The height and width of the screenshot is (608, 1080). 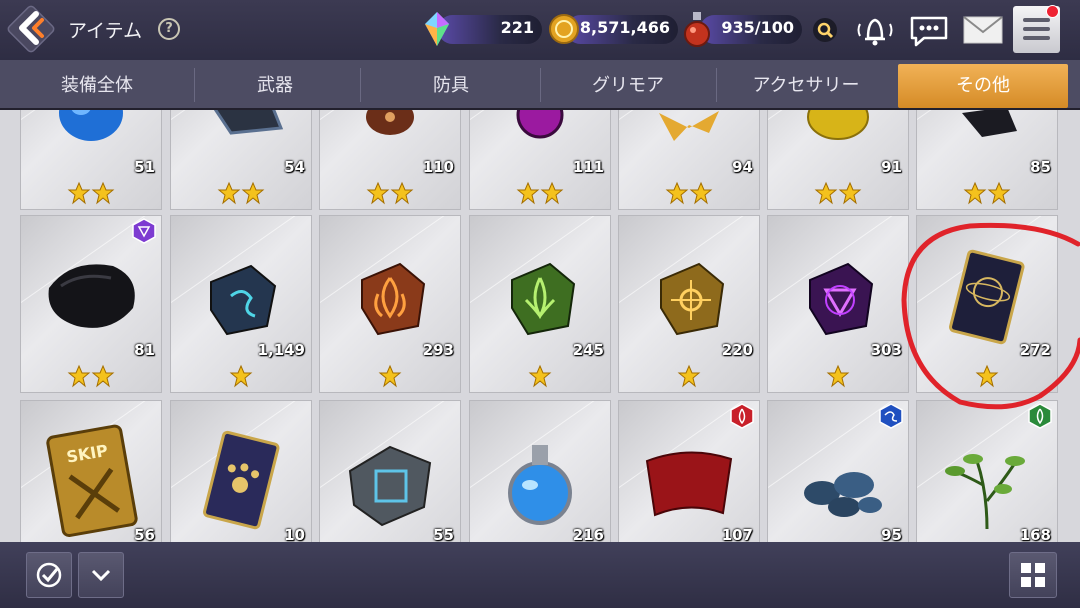 What do you see at coordinates (390, 486) in the screenshot?
I see `blue-slate-icon` at bounding box center [390, 486].